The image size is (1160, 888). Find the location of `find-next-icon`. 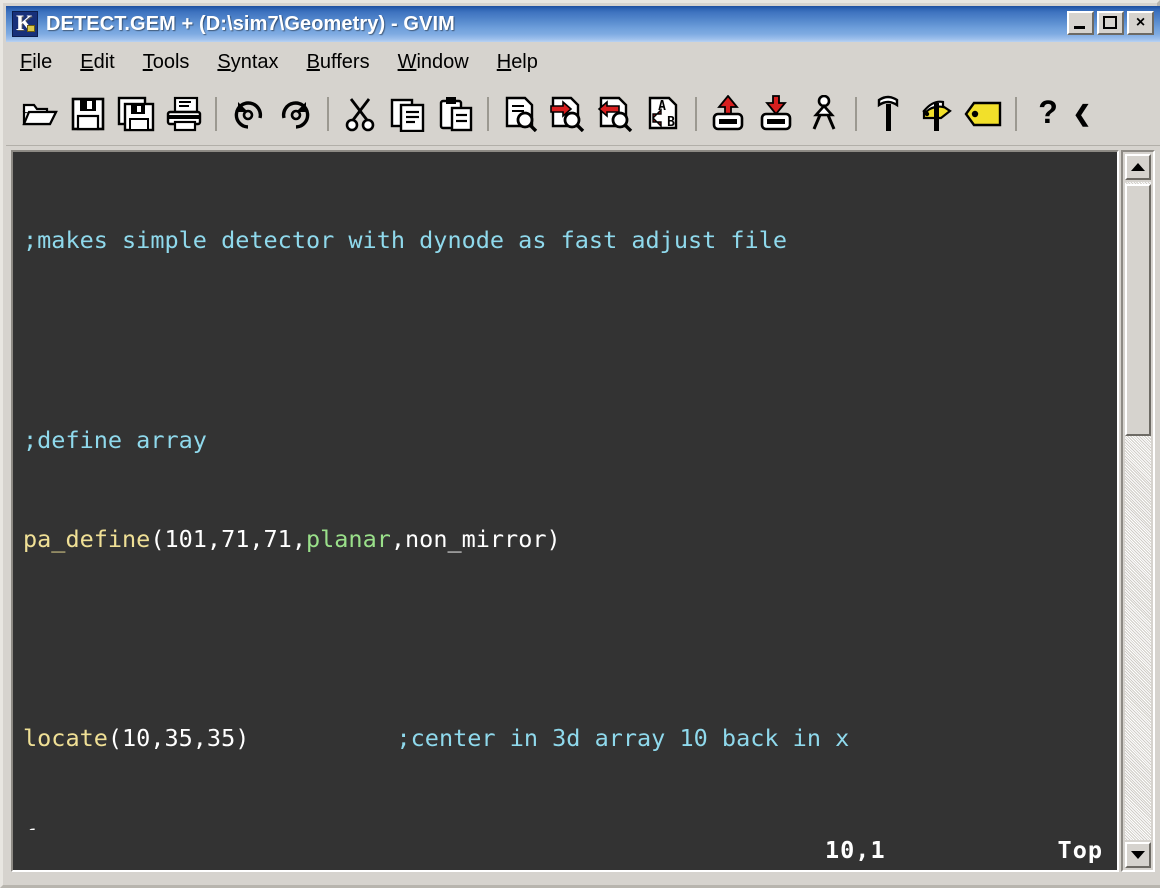

find-next-icon is located at coordinates (568, 114).